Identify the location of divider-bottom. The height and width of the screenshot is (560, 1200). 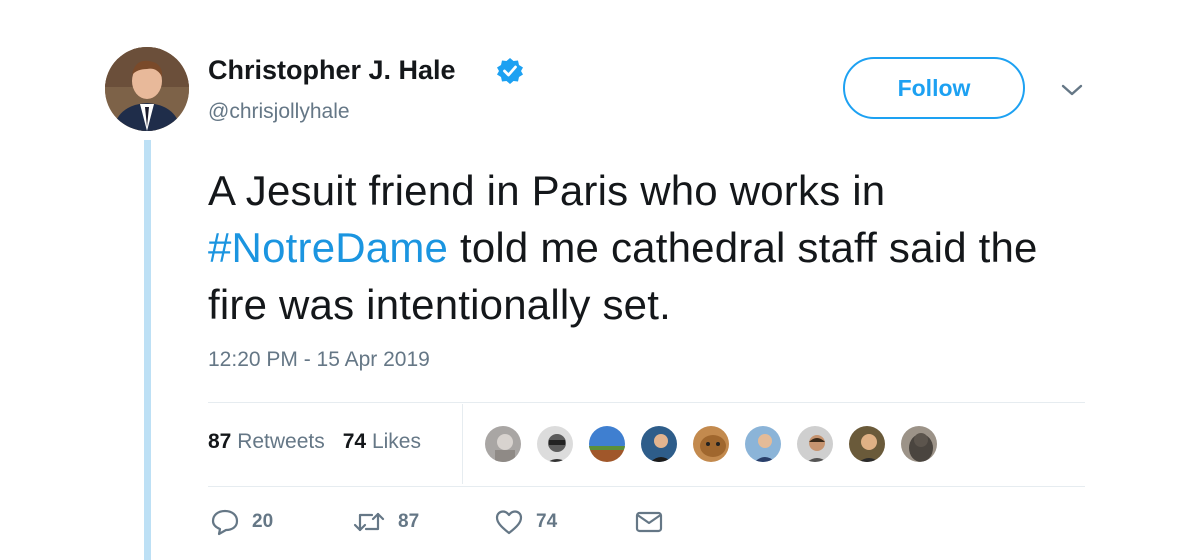
(646, 486).